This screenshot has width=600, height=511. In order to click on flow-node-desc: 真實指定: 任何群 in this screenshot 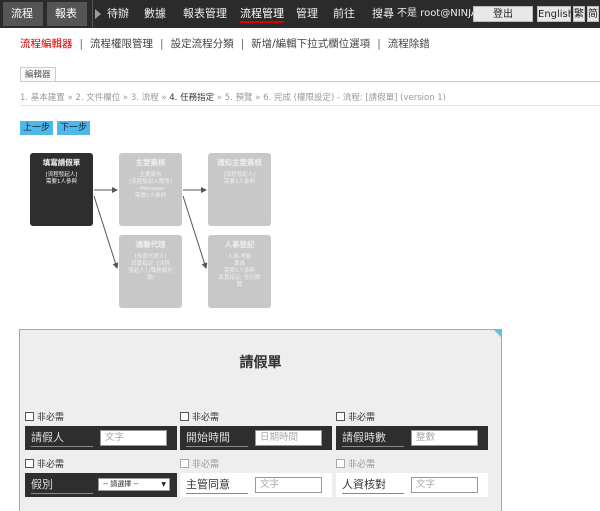, I will do `click(239, 278)`.